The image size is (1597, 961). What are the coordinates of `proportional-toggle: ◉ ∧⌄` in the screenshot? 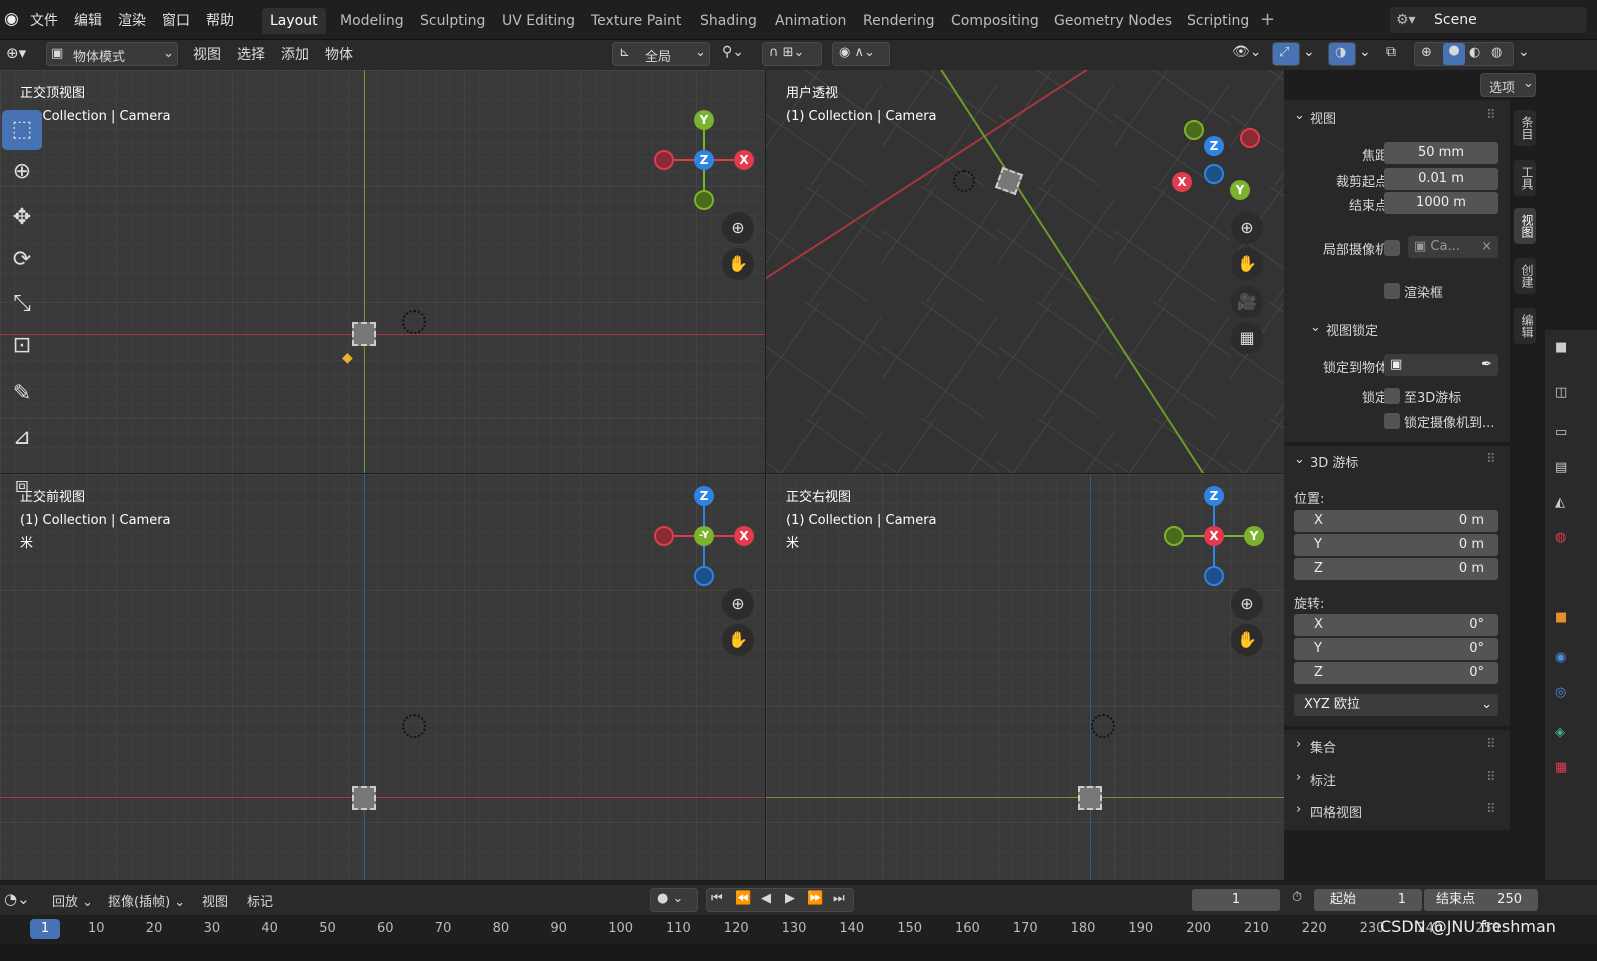 It's located at (861, 54).